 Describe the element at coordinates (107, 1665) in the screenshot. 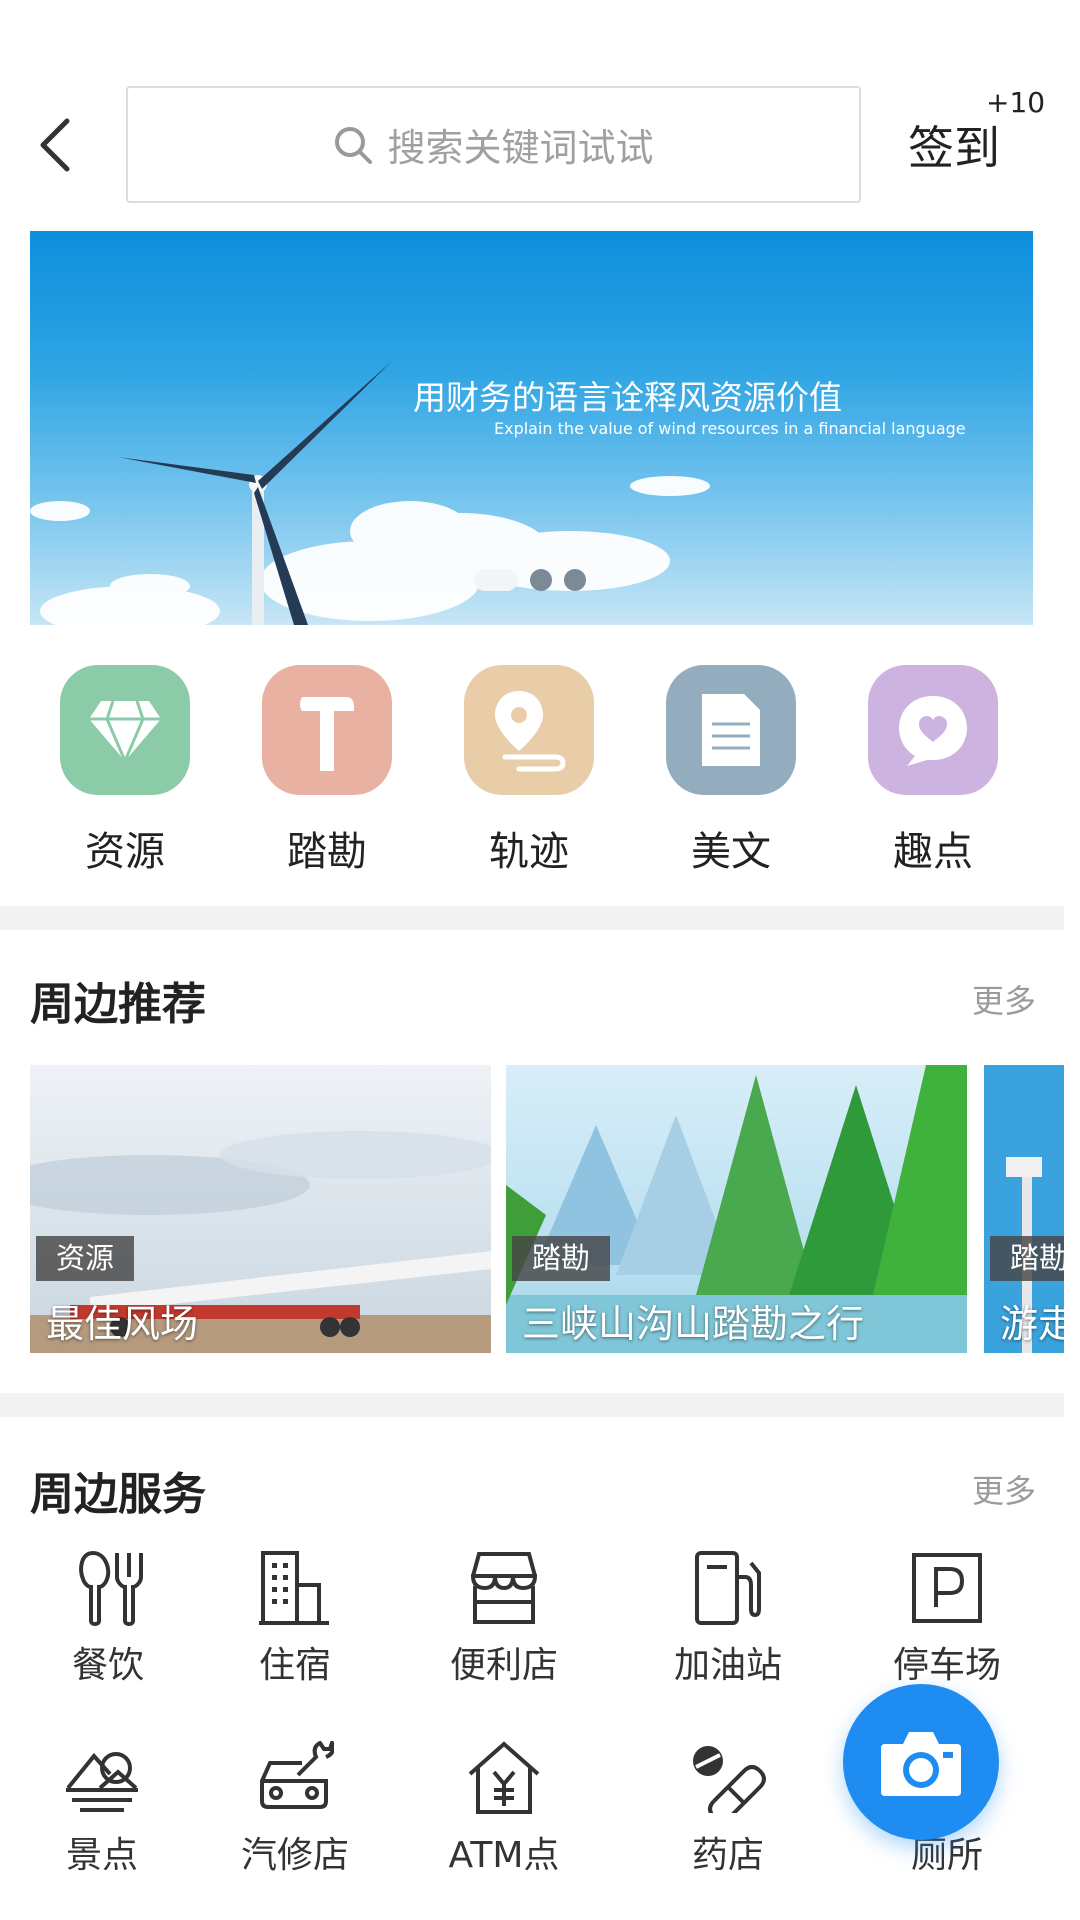

I see `service-label: 餐饮` at that location.